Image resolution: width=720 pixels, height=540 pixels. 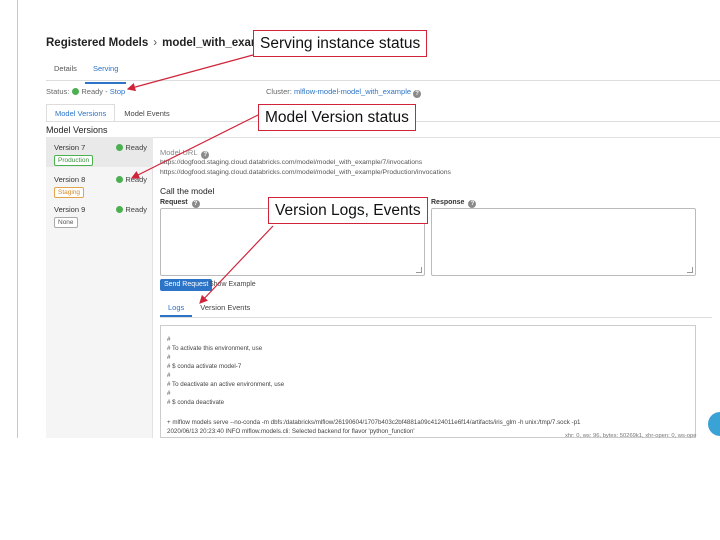 I want to click on arrow-version-logs, so click(x=236, y=264).